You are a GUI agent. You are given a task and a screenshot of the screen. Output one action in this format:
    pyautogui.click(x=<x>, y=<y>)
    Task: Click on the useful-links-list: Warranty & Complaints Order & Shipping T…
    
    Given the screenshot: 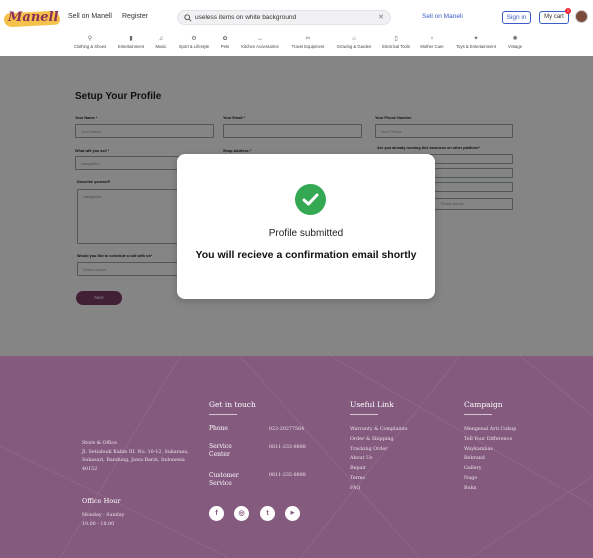 What is the action you would take?
    pyautogui.click(x=378, y=459)
    